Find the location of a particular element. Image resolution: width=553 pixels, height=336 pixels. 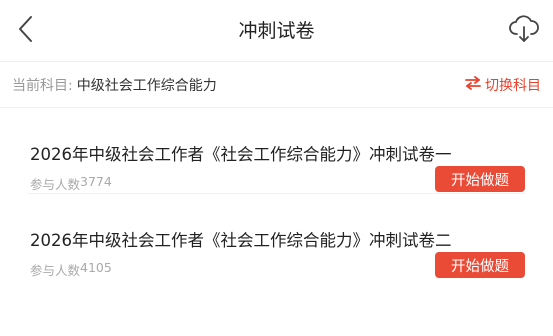

switch-subject-label: 切换科目 is located at coordinates (513, 85).